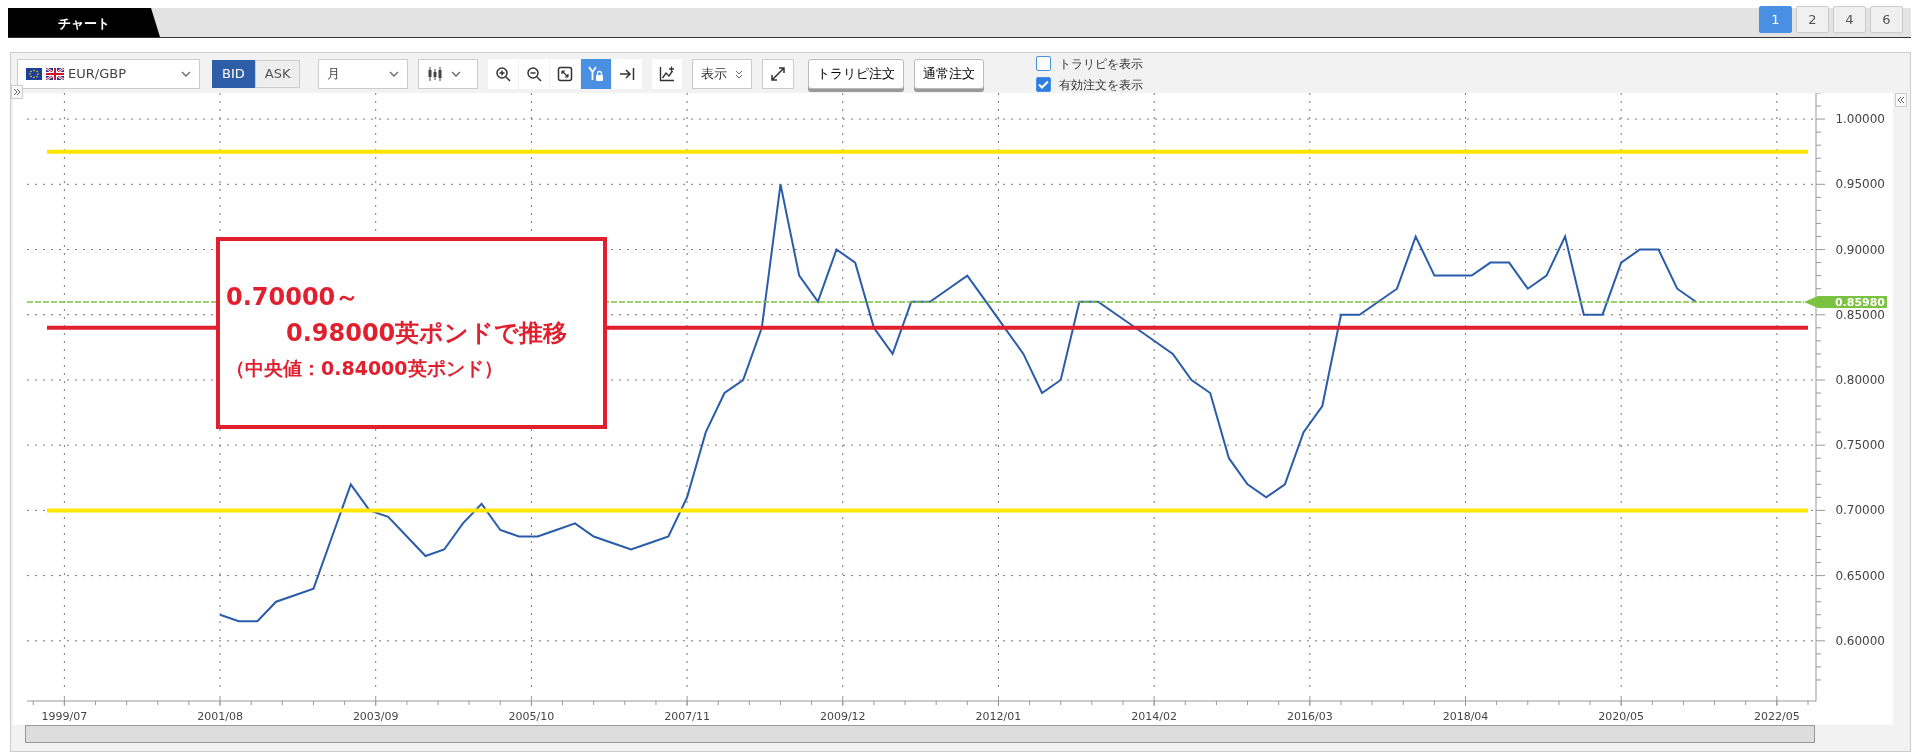 The image size is (1919, 755). Describe the element at coordinates (531, 716) in the screenshot. I see `axis-label: 2005/10` at that location.